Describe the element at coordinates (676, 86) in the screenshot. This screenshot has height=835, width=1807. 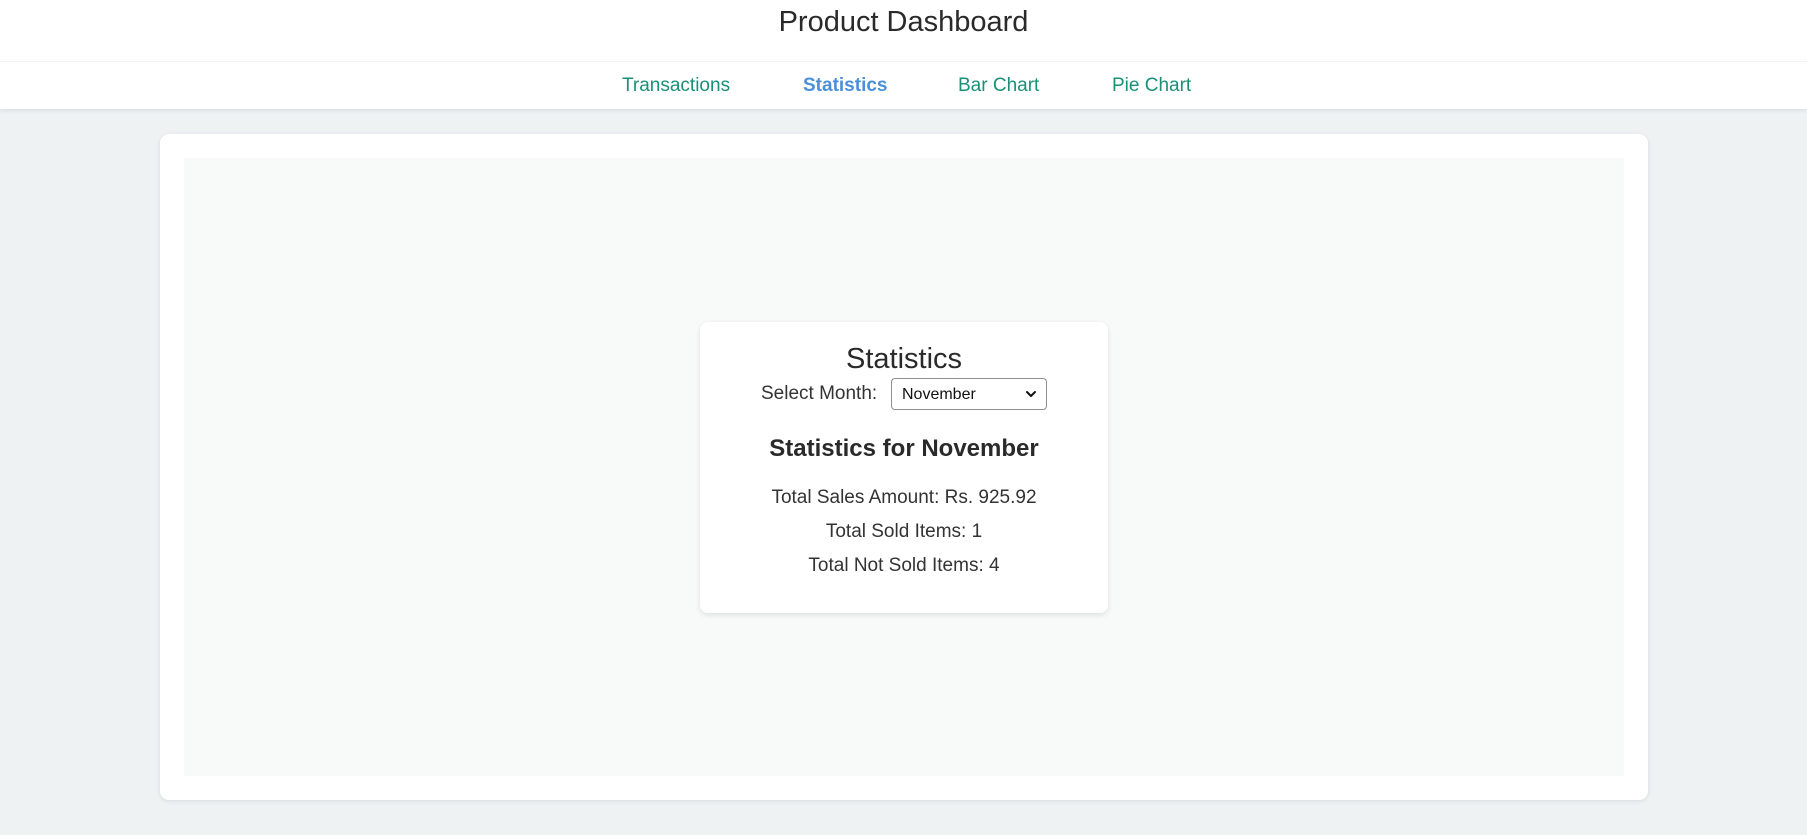
I see `nav-link-transactions: Transactions` at that location.